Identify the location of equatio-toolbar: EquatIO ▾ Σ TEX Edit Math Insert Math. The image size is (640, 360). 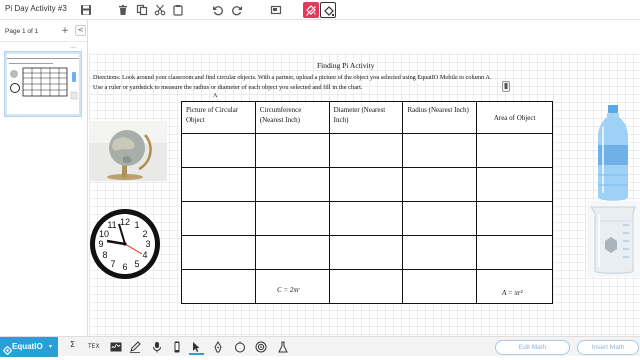
(320, 346).